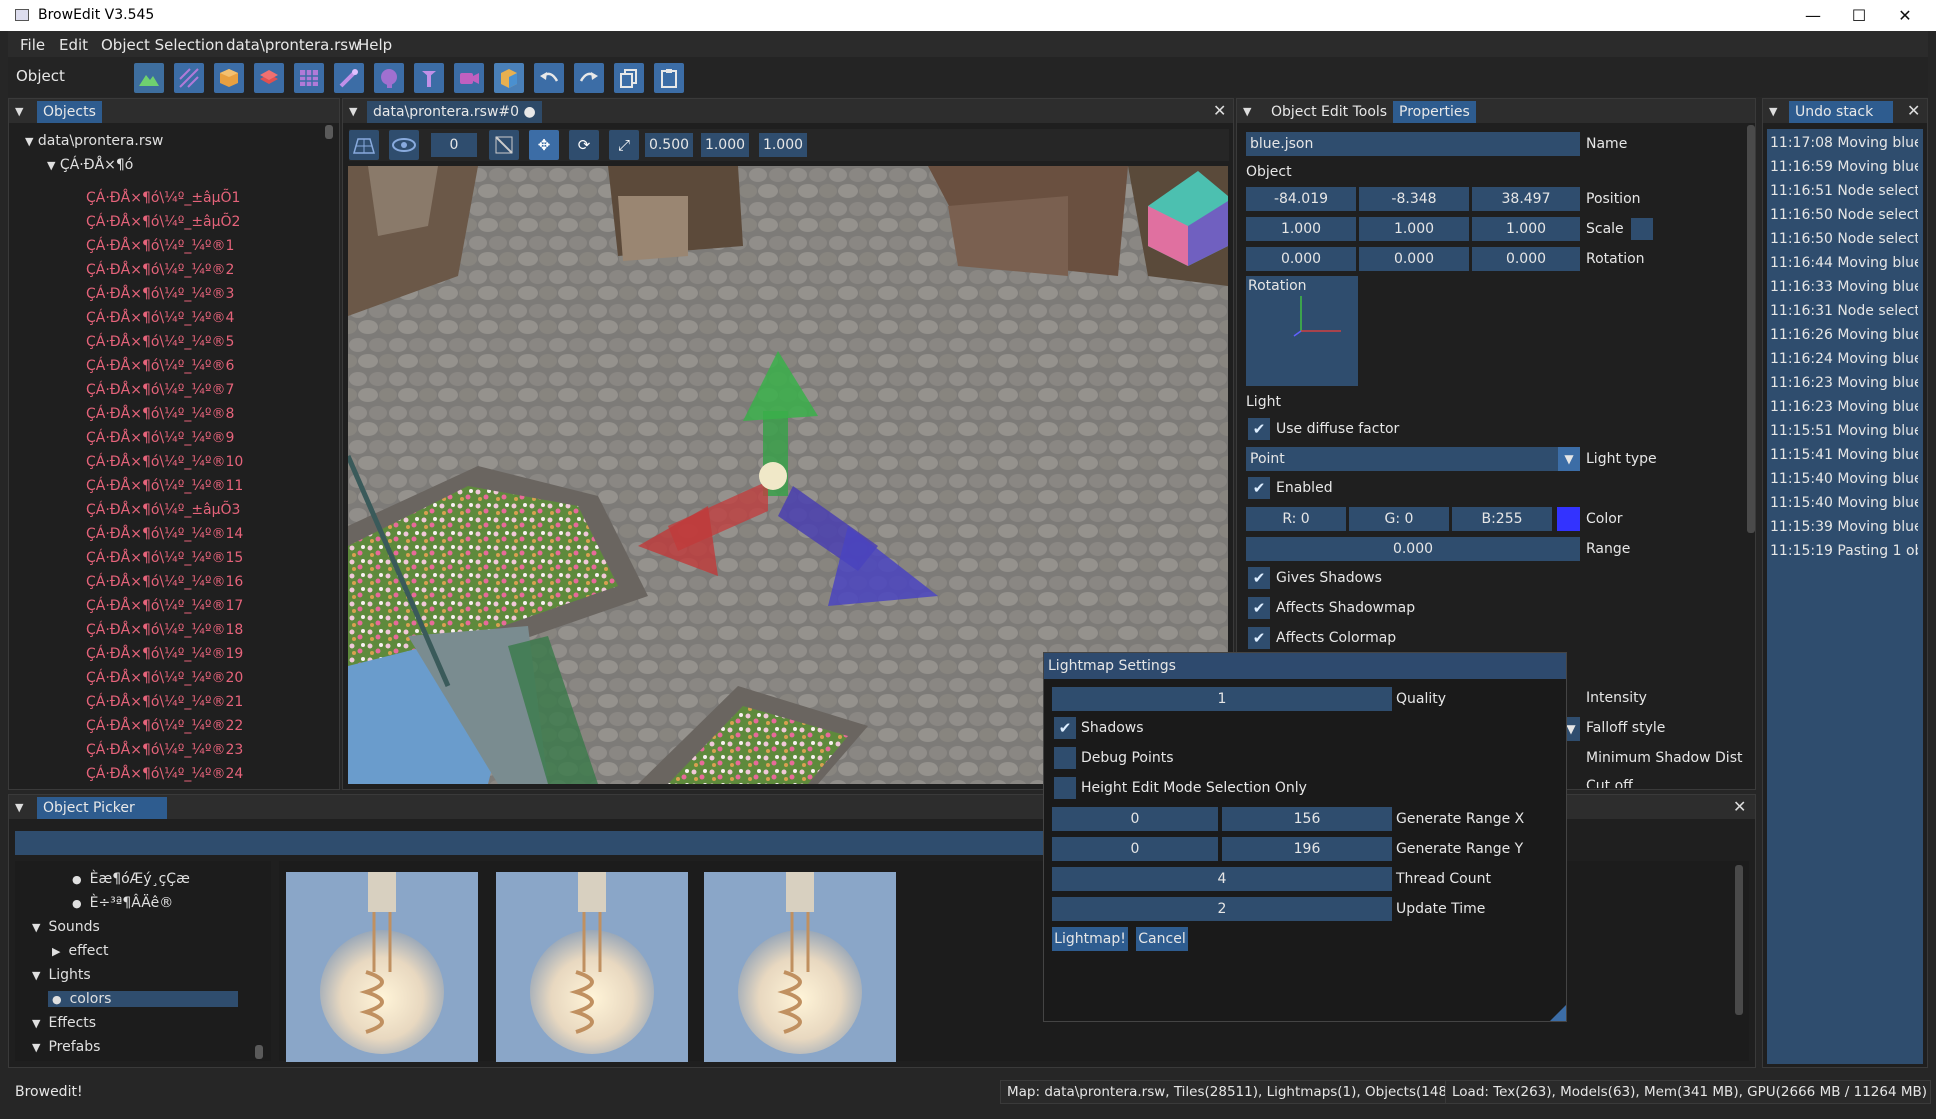  I want to click on object-list-item: ÇÁ·ÐÅ×¶ó\¼º_¼º®5, so click(160, 342).